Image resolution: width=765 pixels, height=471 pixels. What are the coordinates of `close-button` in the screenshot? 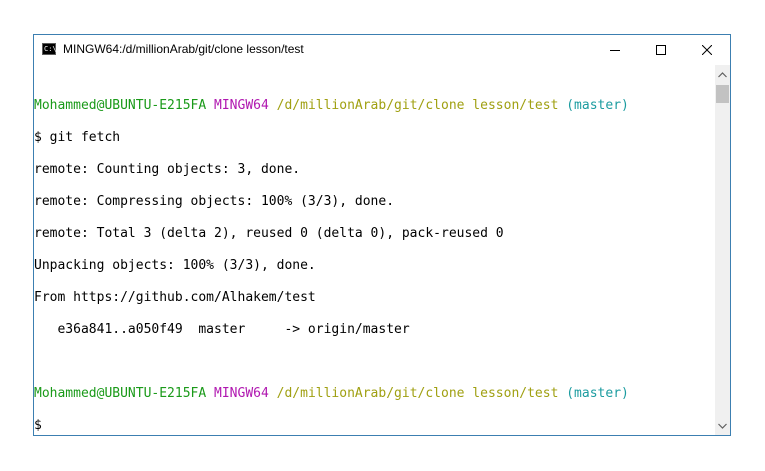 It's located at (707, 50).